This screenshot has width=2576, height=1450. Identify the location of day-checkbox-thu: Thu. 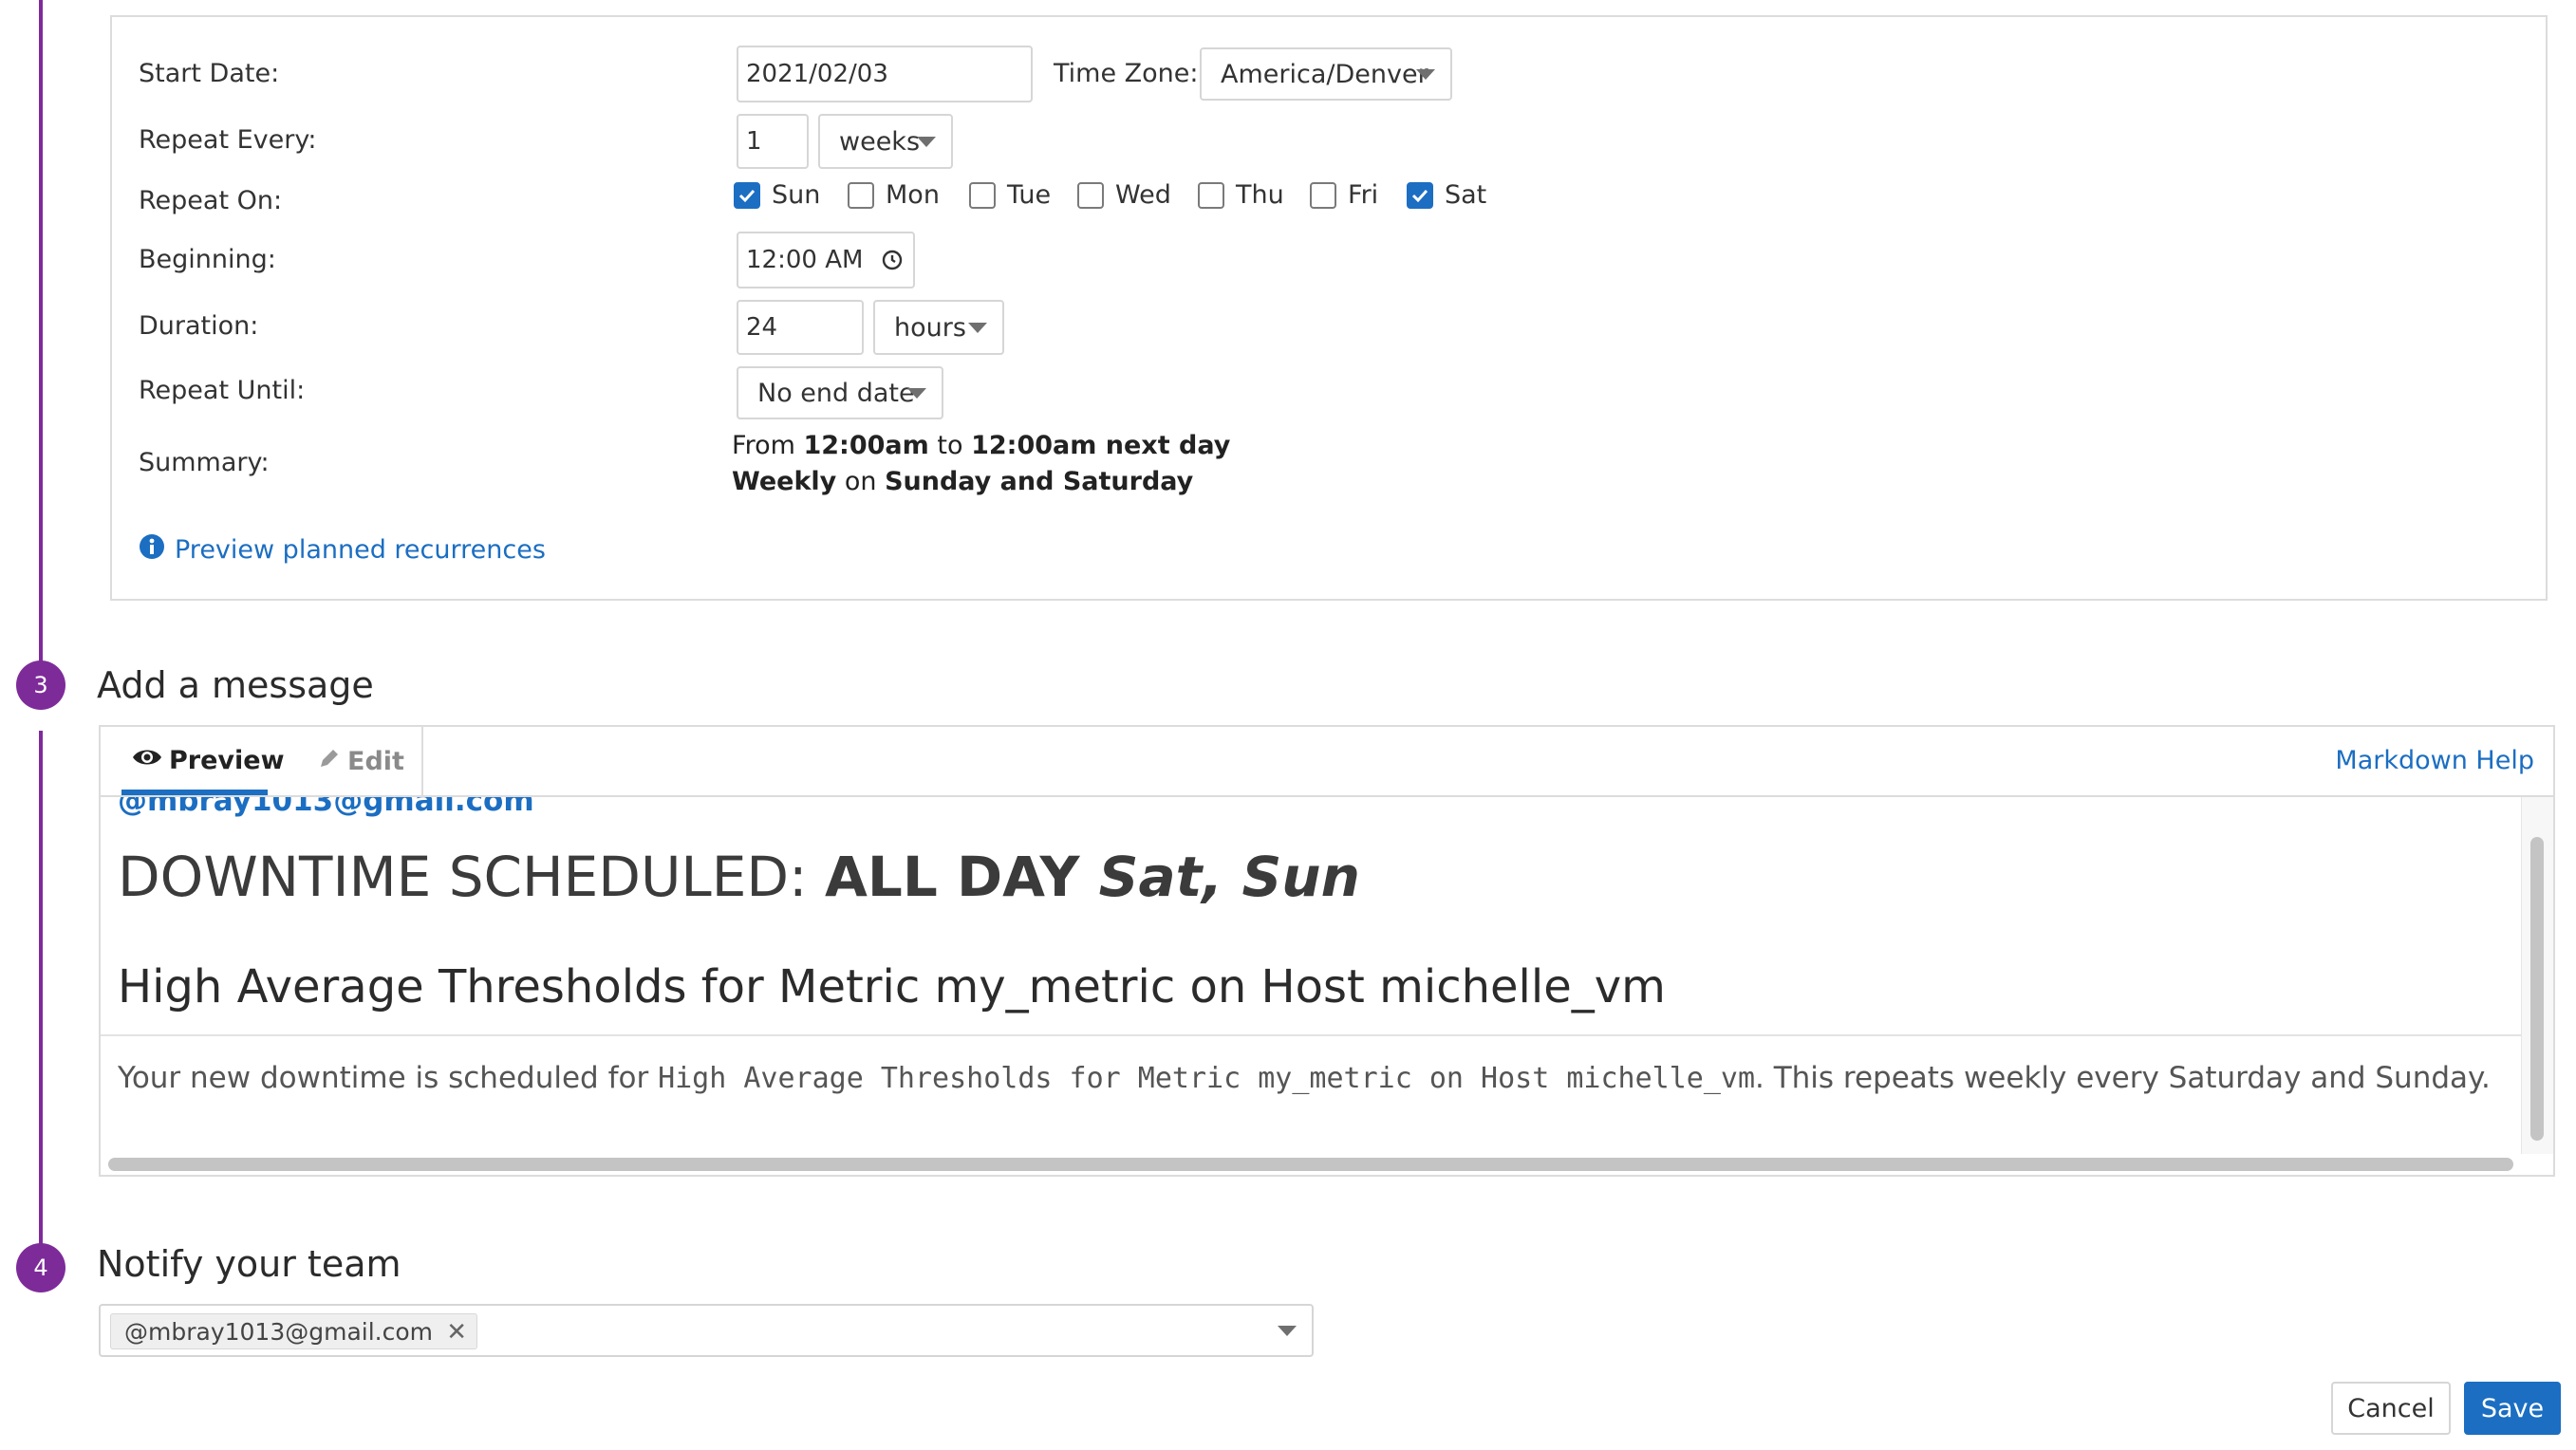
(1241, 195).